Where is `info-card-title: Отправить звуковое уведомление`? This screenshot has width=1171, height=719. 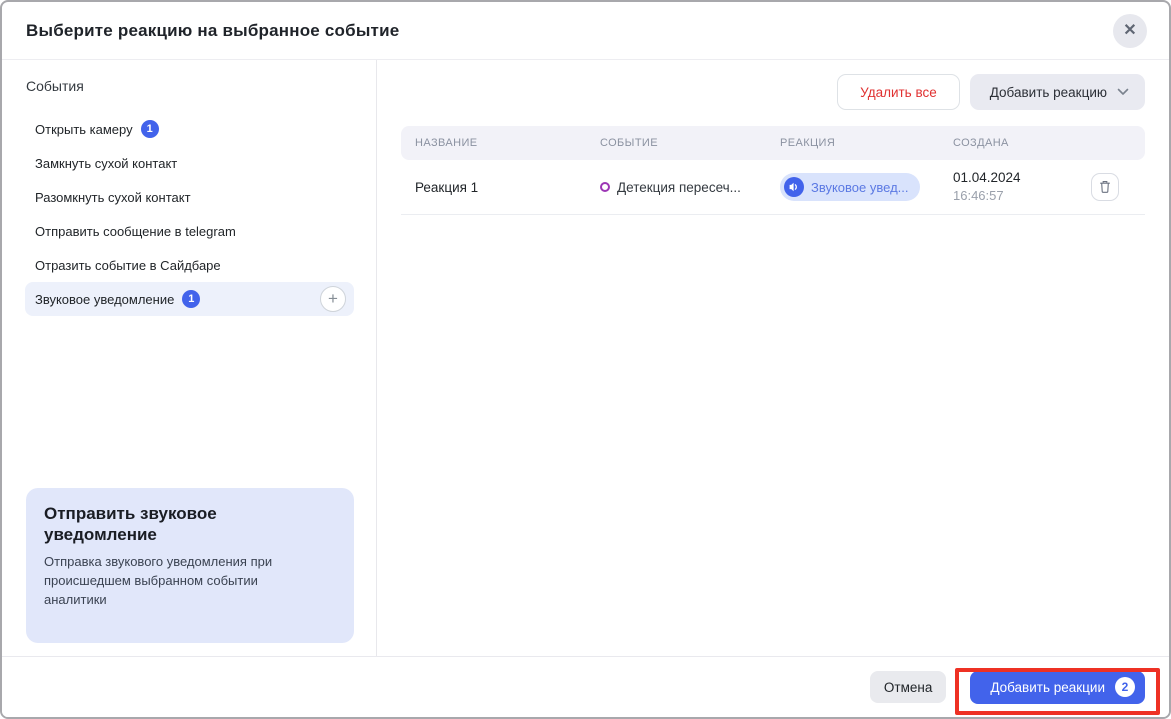 info-card-title: Отправить звуковое уведомление is located at coordinates (130, 524).